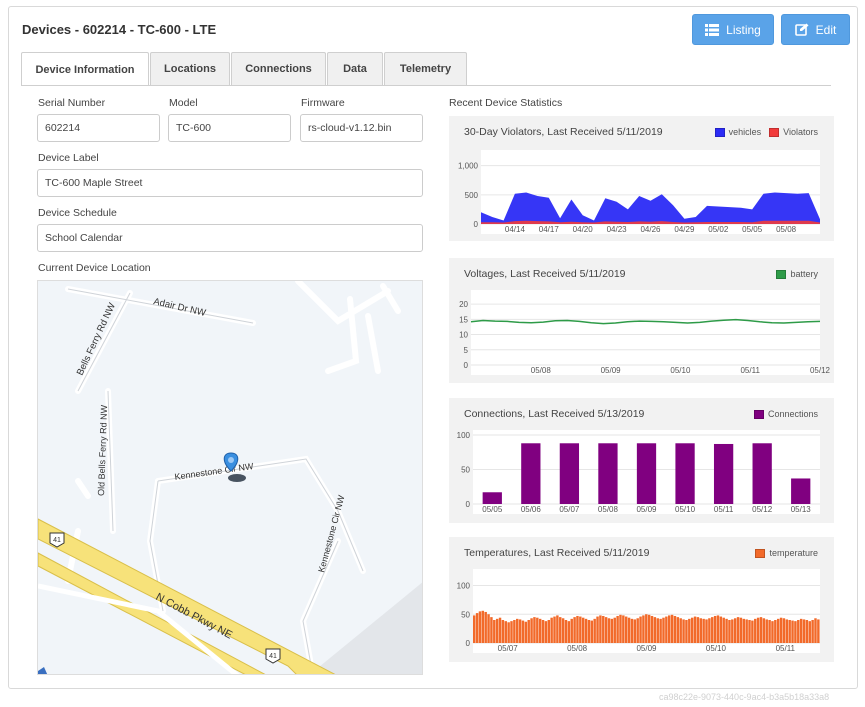  What do you see at coordinates (744, 697) in the screenshot?
I see `watermark: ca98c22e-9073-440c-9ac4-b3a5b18a33a8` at bounding box center [744, 697].